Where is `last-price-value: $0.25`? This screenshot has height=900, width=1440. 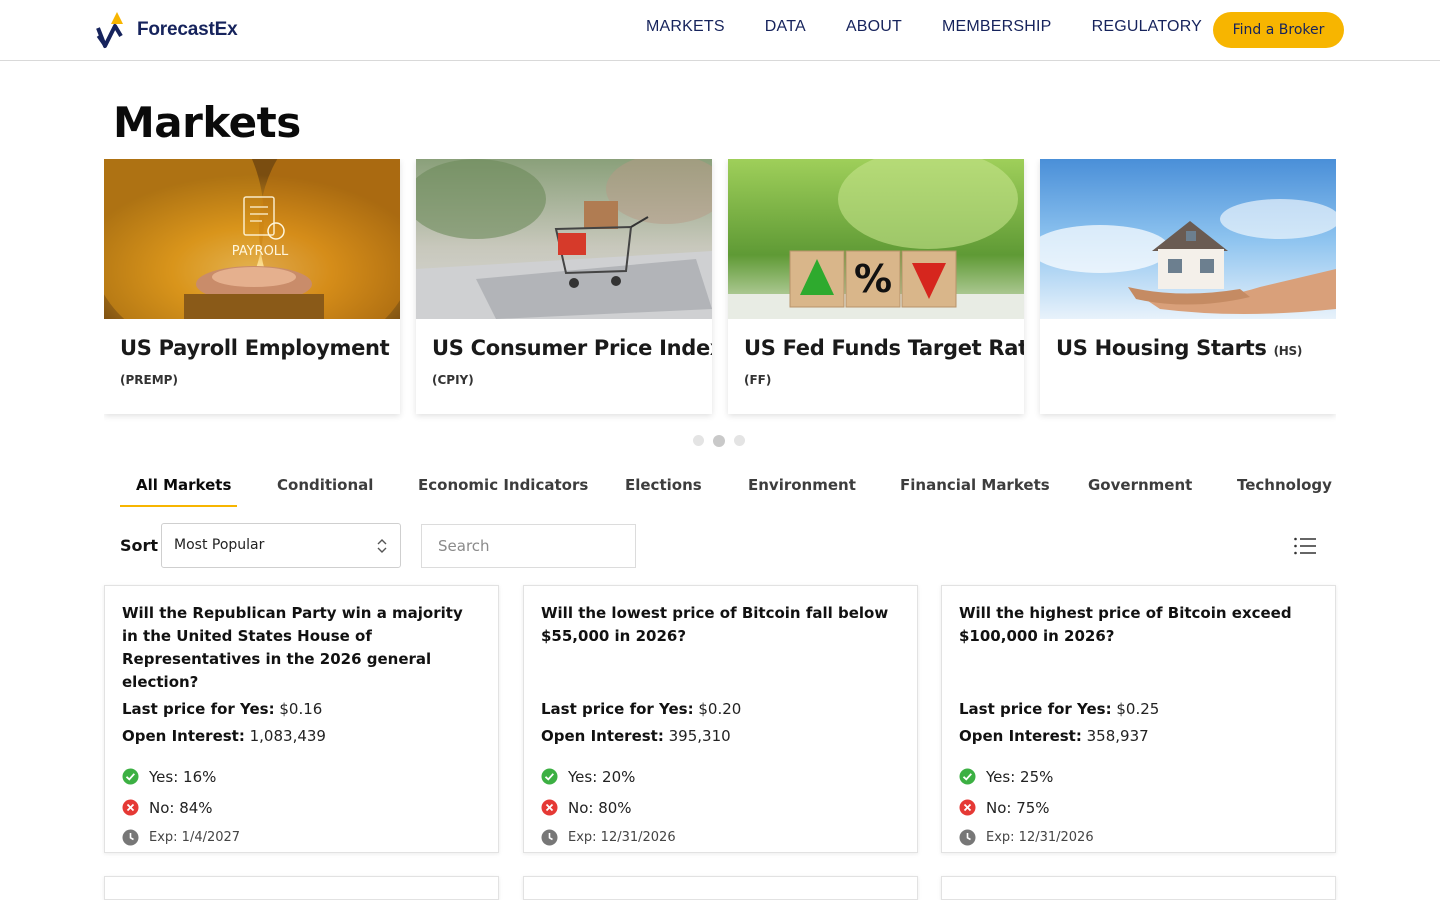 last-price-value: $0.25 is located at coordinates (1138, 709).